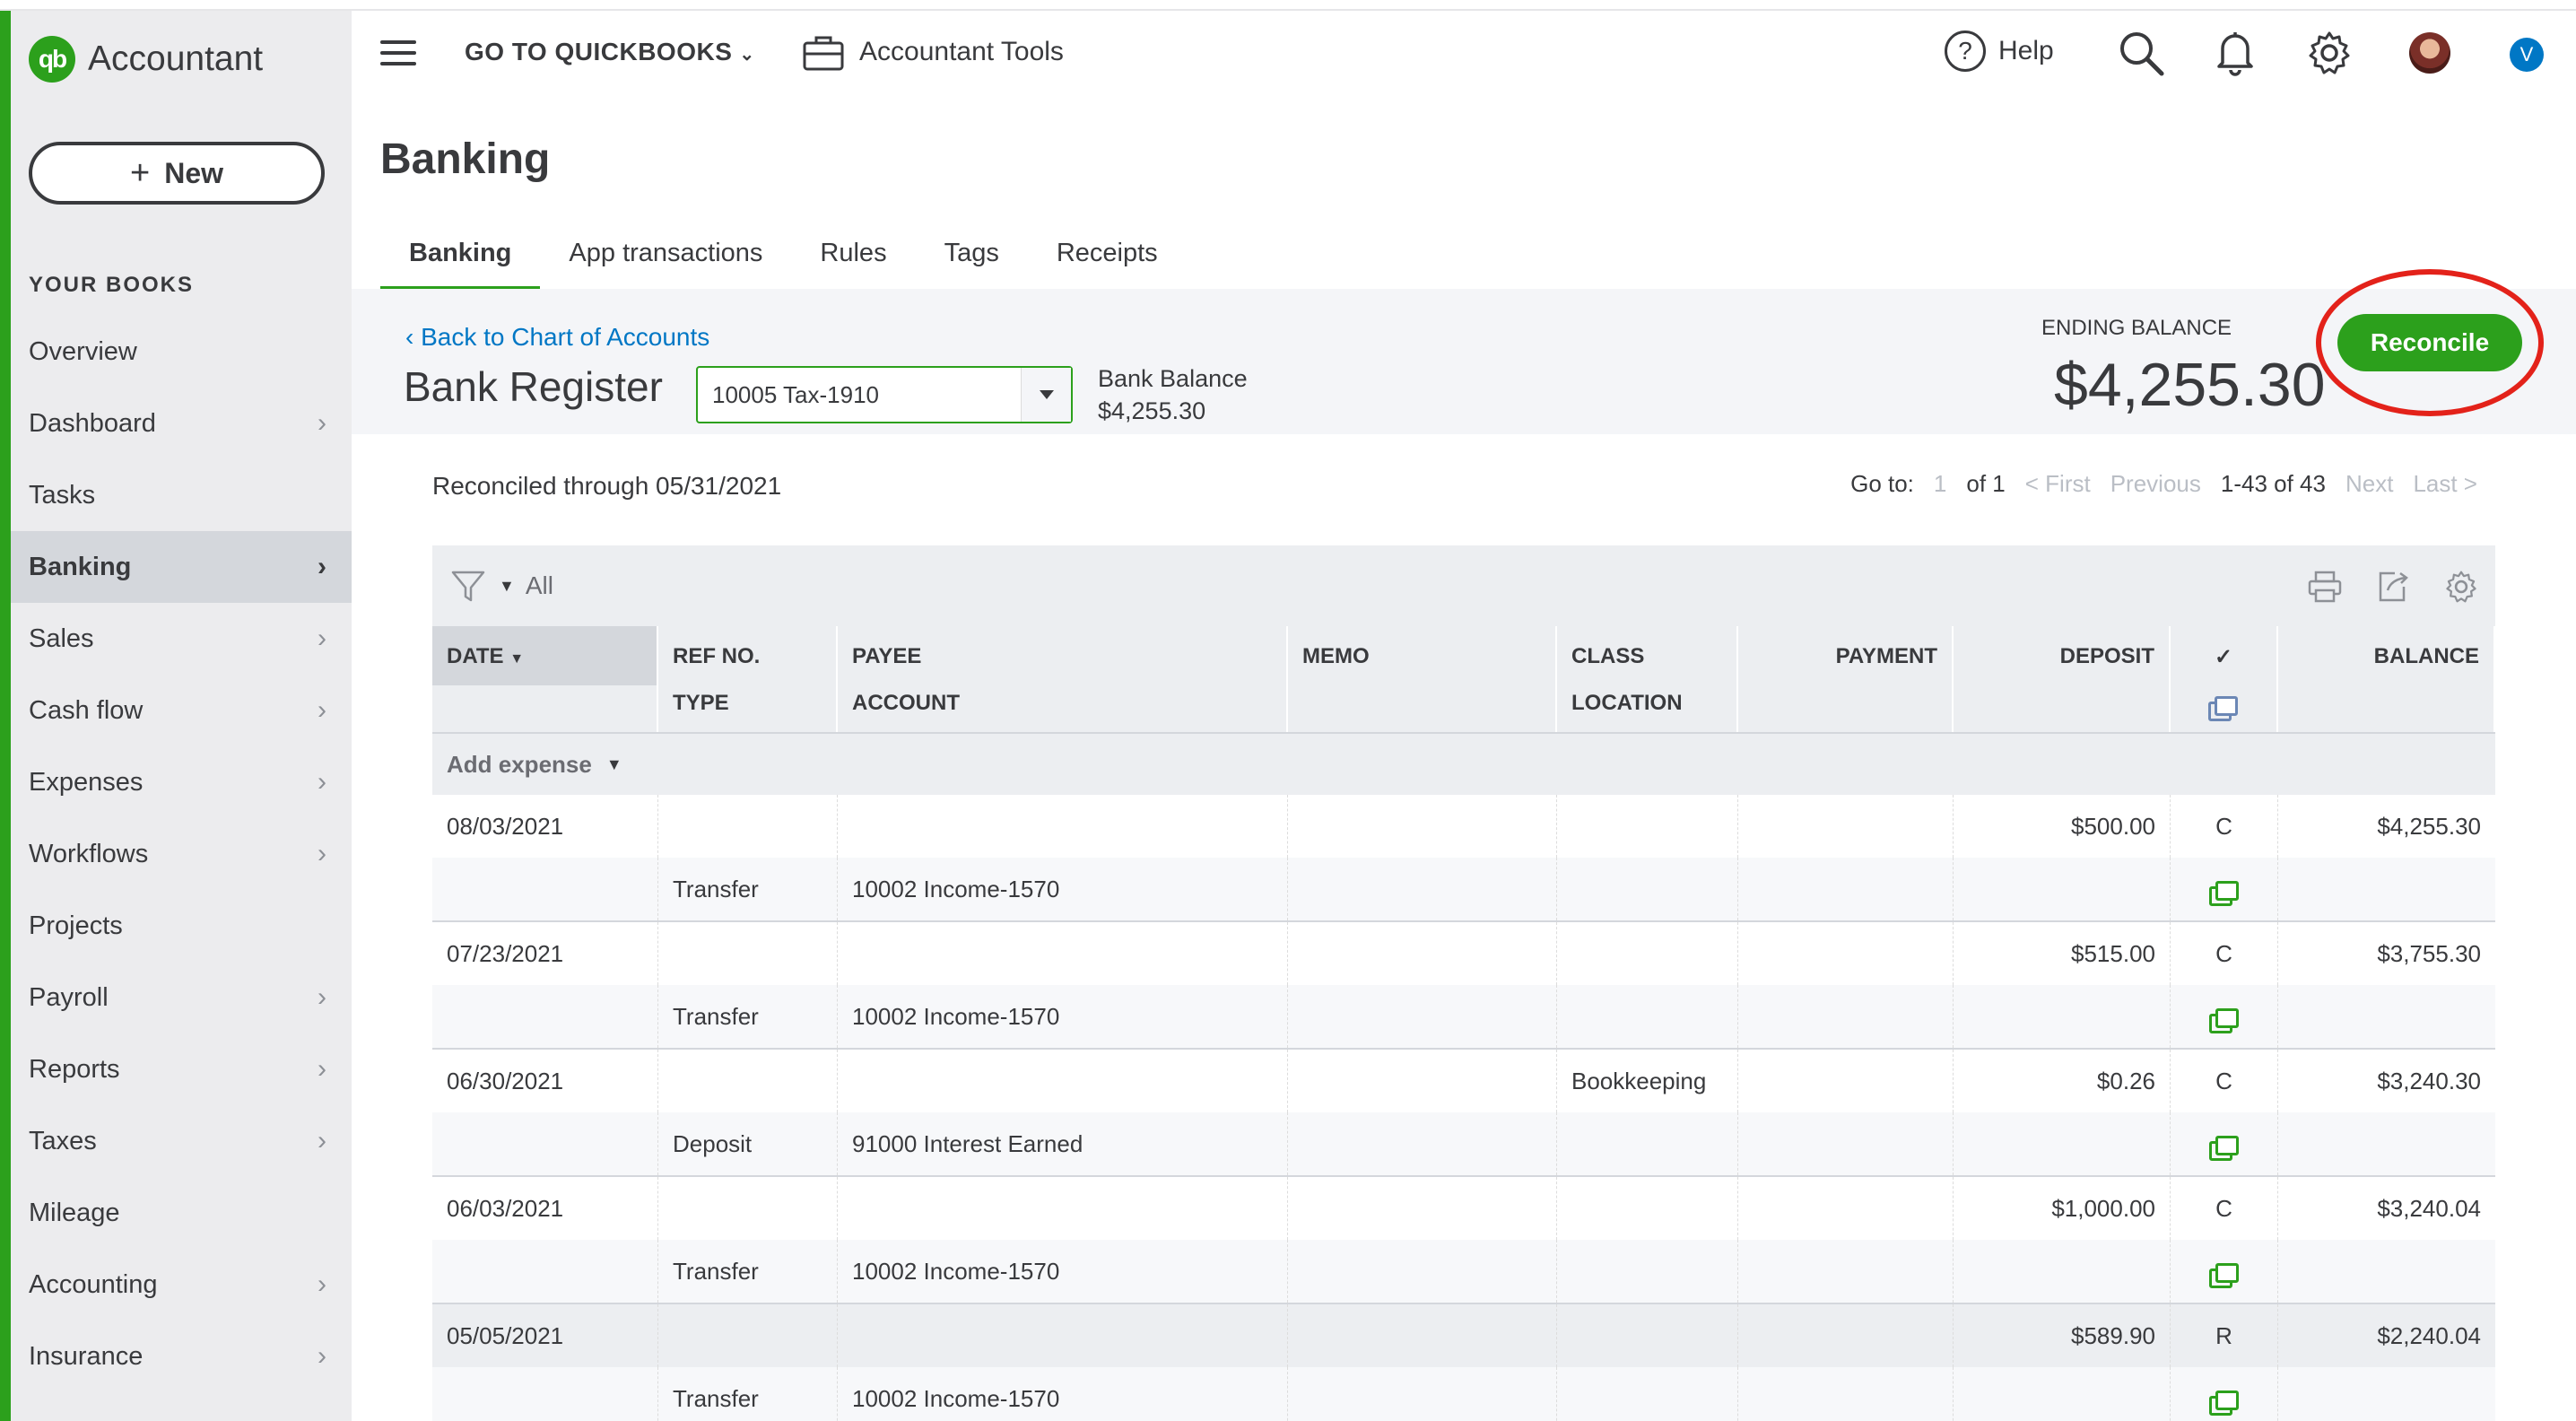  What do you see at coordinates (2325, 587) in the screenshot?
I see `print-icon` at bounding box center [2325, 587].